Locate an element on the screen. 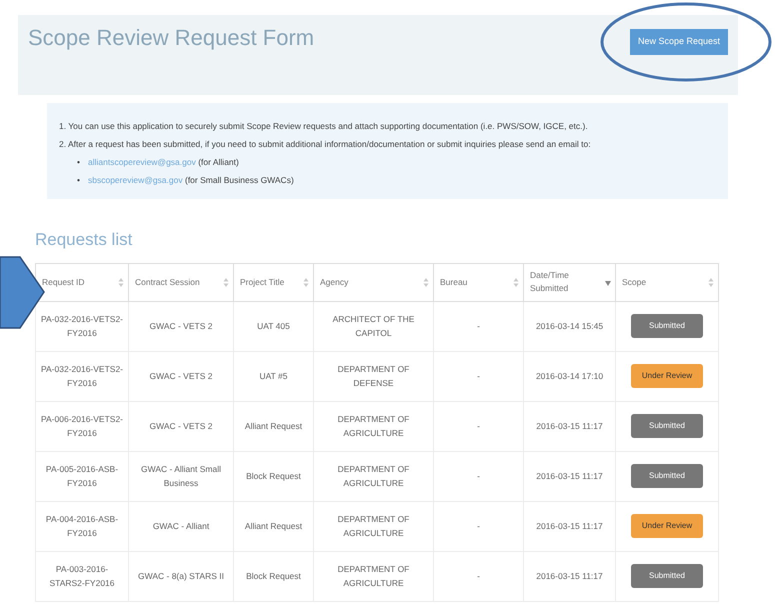  instruction-text: 2. After a request has been submitted, if you need to submit additional information/documentation or submit inquiries please send an email to: is located at coordinates (325, 144).